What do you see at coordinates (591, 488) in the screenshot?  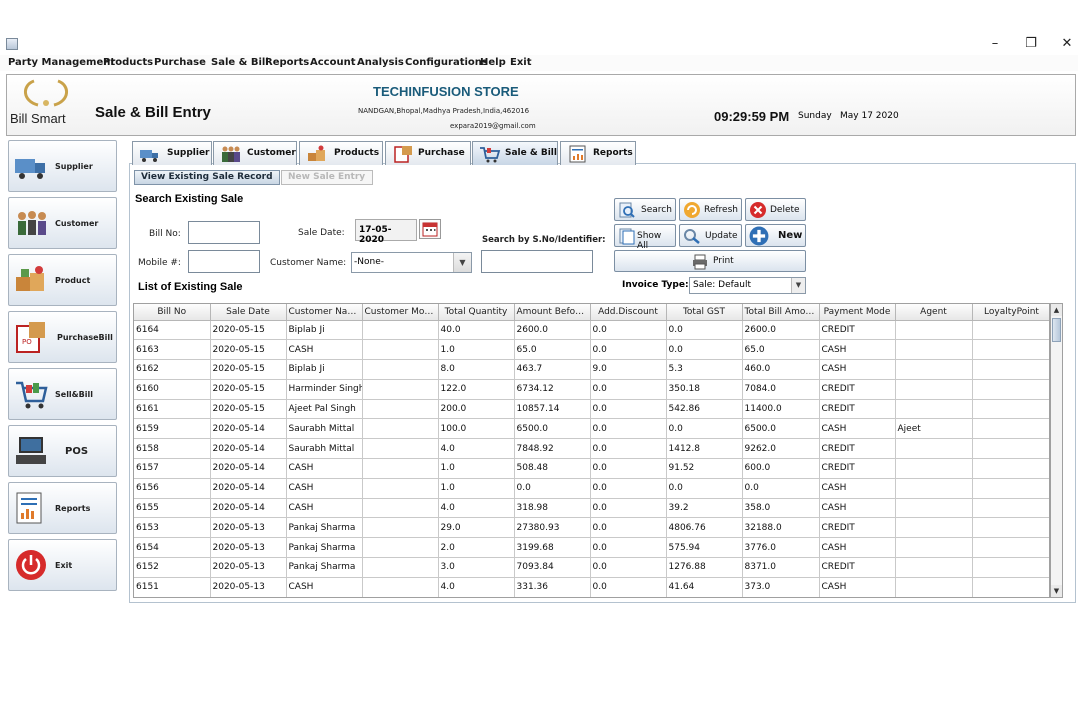 I see `table-row: 6156 2020-05-14 CASH 1.0 0.0 0.0 0.0 0.0 CASH` at bounding box center [591, 488].